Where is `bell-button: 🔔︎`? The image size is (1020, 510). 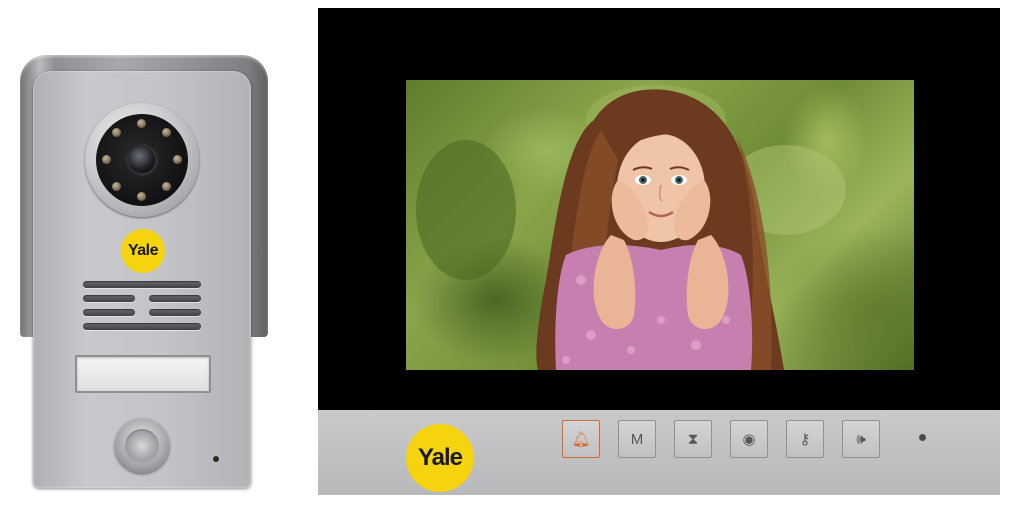
bell-button: 🔔︎ is located at coordinates (581, 439).